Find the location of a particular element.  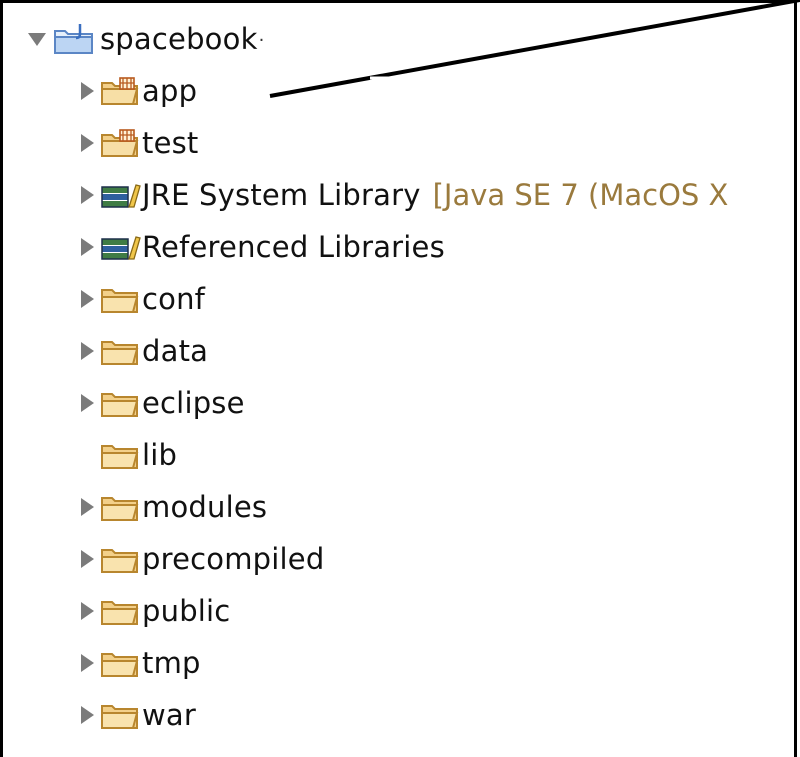

tree-row-app: app is located at coordinates (136, 91).